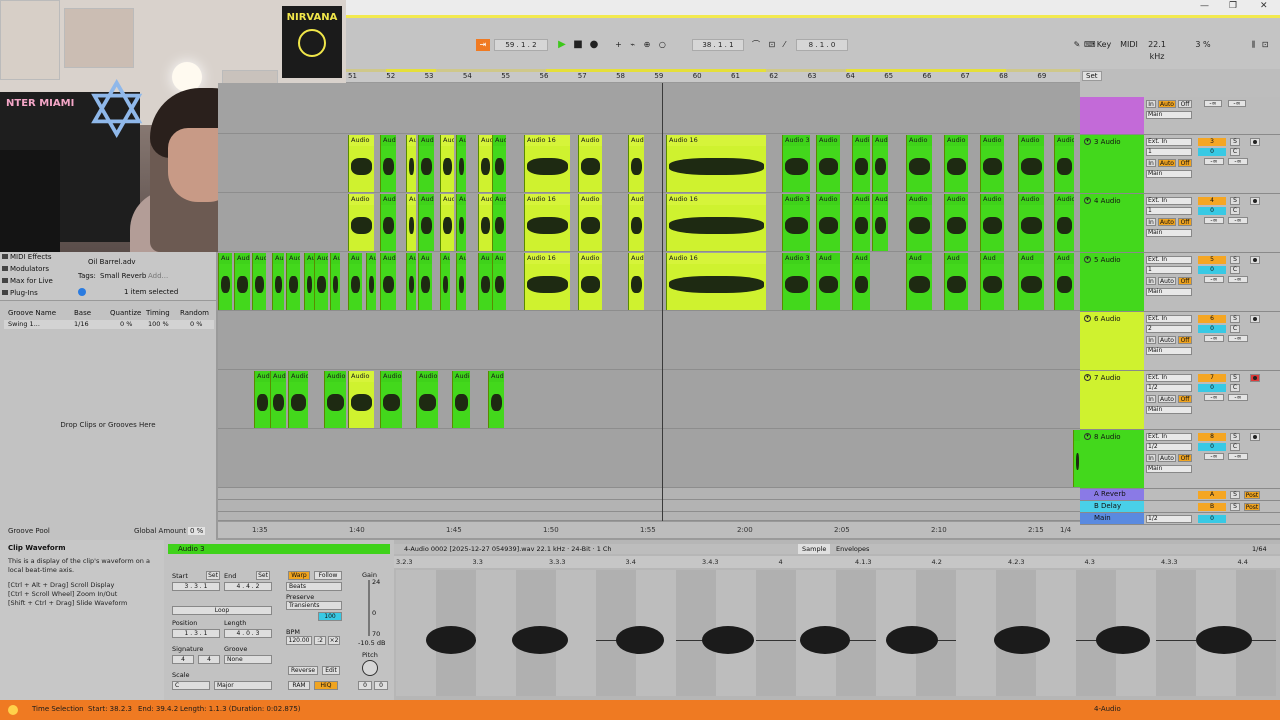 The image size is (1280, 720). I want to click on set-button: Set, so click(1092, 76).